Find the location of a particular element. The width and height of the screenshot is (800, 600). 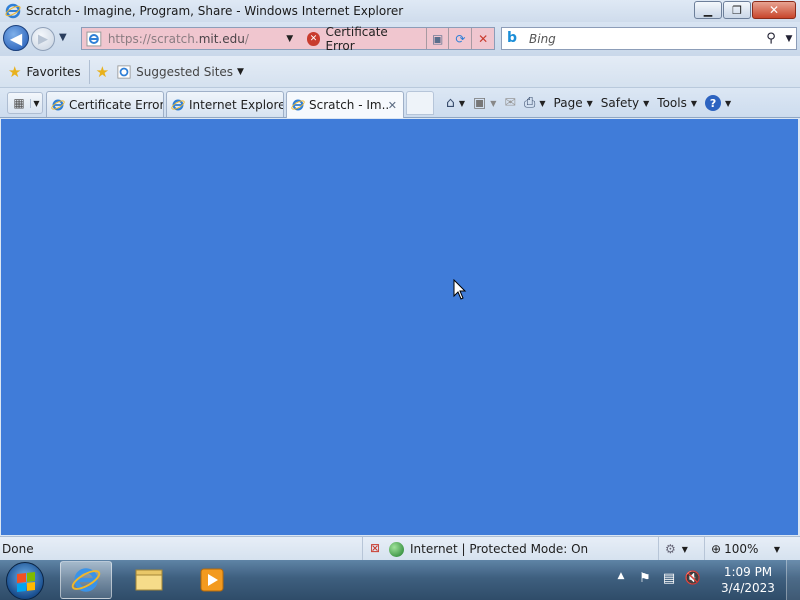

search-icon: ⚲ is located at coordinates (771, 38).